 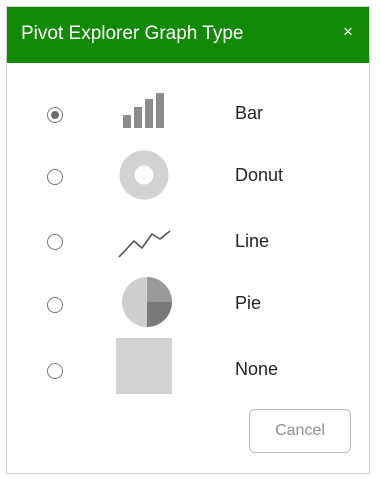 I want to click on line-chart-icon, so click(x=144, y=244).